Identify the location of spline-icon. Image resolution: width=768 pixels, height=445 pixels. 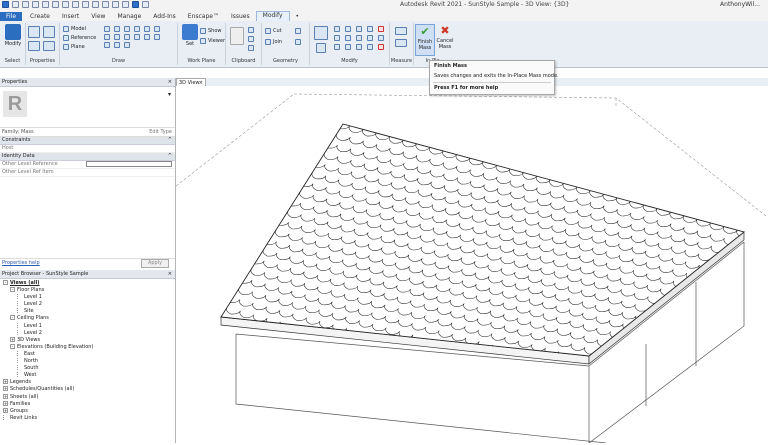
(117, 37).